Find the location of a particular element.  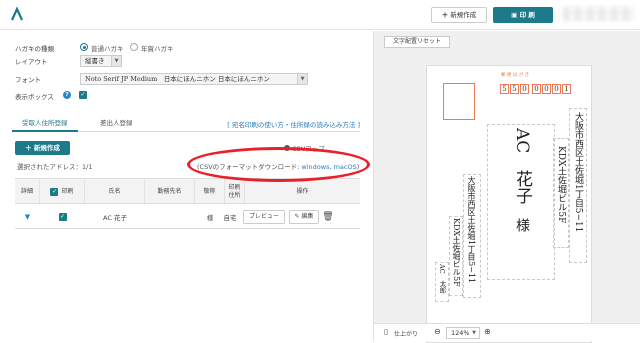

row-address-type: 自宅 is located at coordinates (230, 218).